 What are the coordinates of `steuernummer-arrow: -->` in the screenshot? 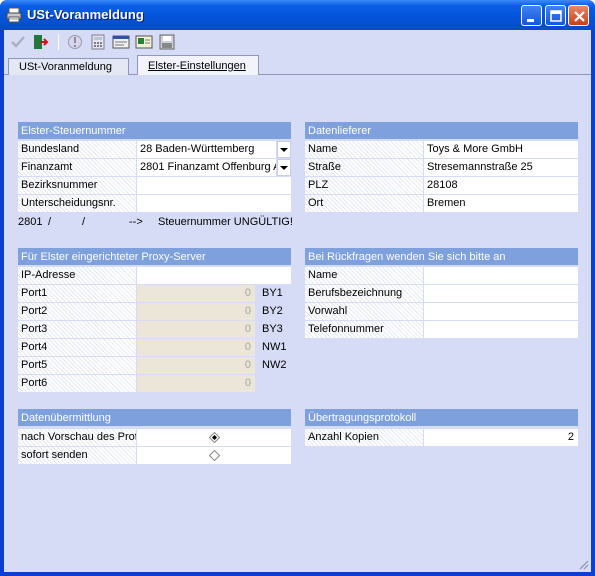 It's located at (136, 222).